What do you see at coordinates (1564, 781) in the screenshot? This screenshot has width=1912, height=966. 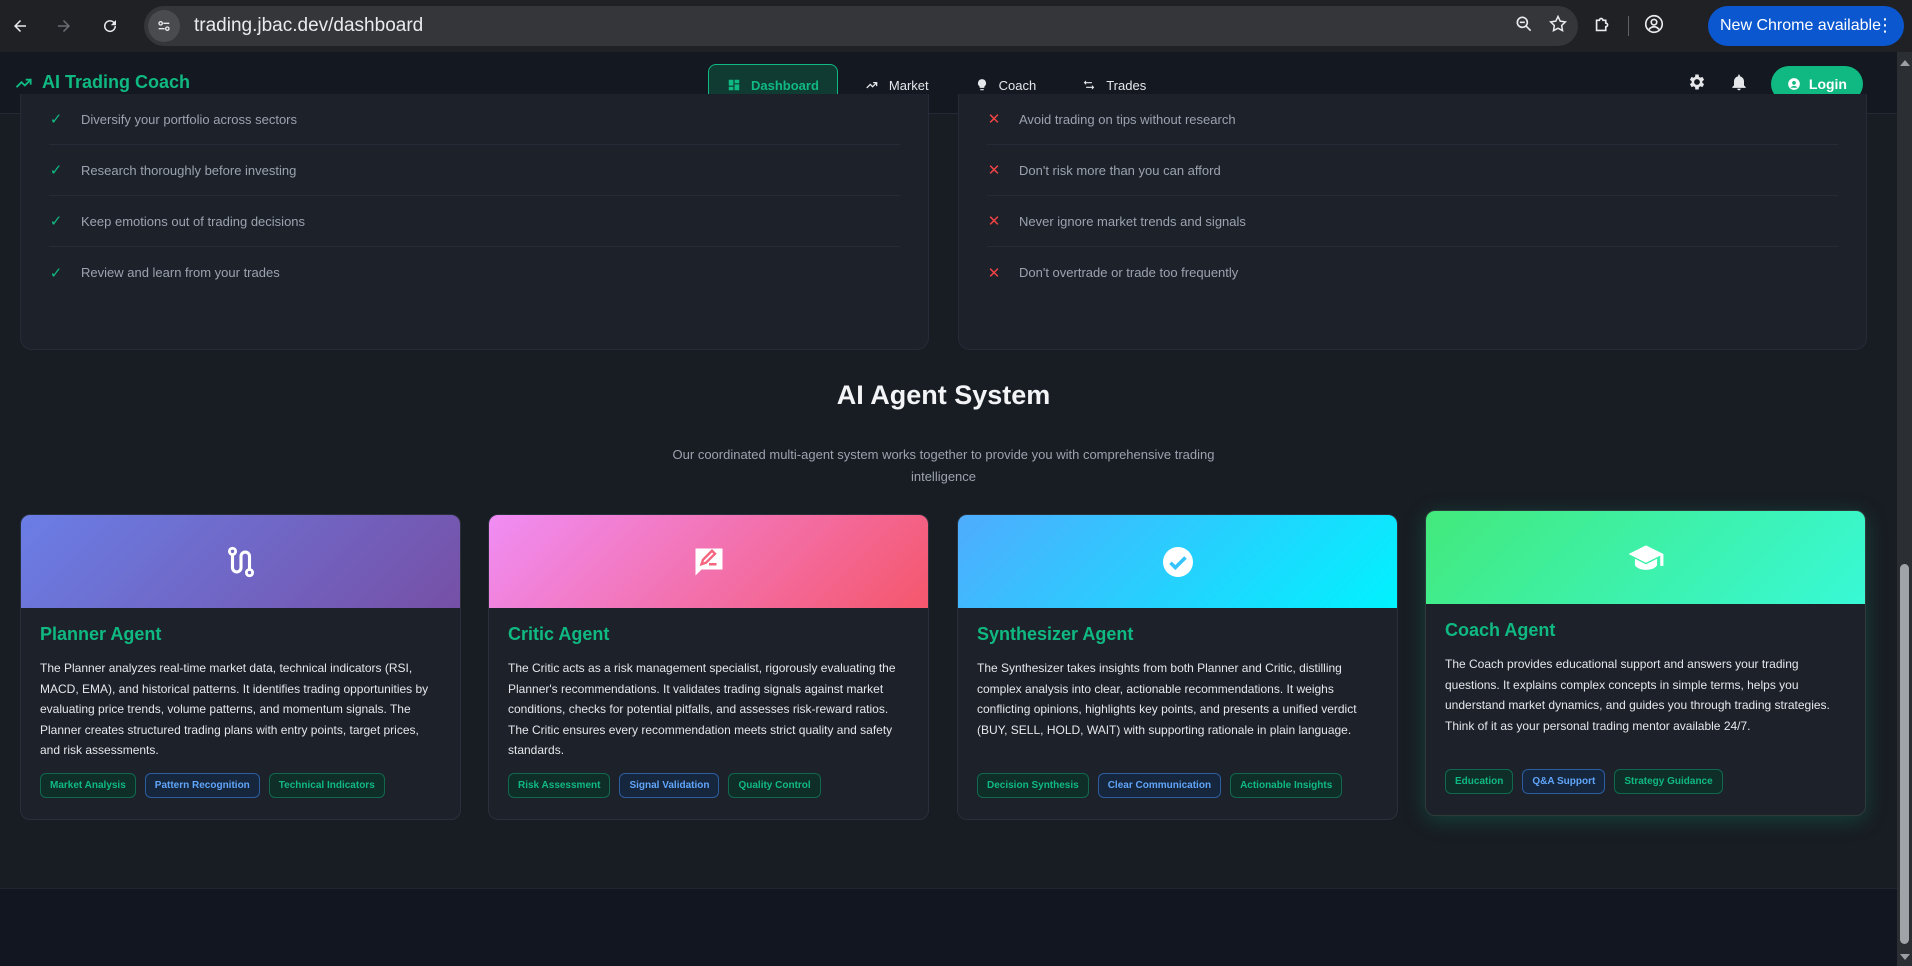 I see `agent-tag: Q&A Support` at bounding box center [1564, 781].